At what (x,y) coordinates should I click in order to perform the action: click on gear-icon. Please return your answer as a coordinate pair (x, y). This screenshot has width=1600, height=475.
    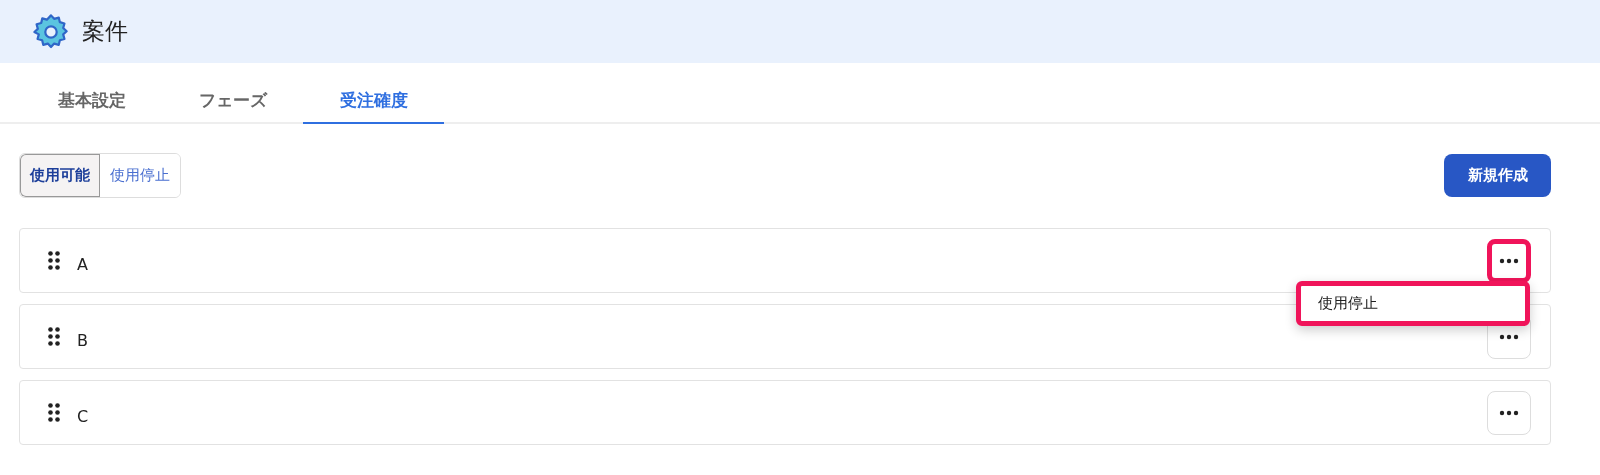
    Looking at the image, I should click on (51, 31).